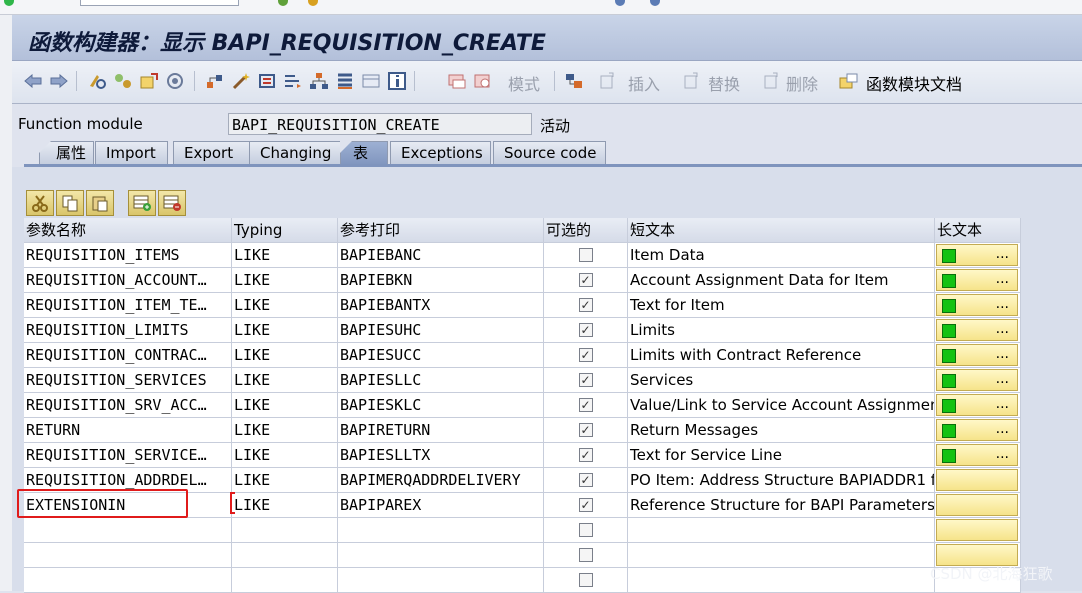  Describe the element at coordinates (483, 81) in the screenshot. I see `test-icon` at that location.